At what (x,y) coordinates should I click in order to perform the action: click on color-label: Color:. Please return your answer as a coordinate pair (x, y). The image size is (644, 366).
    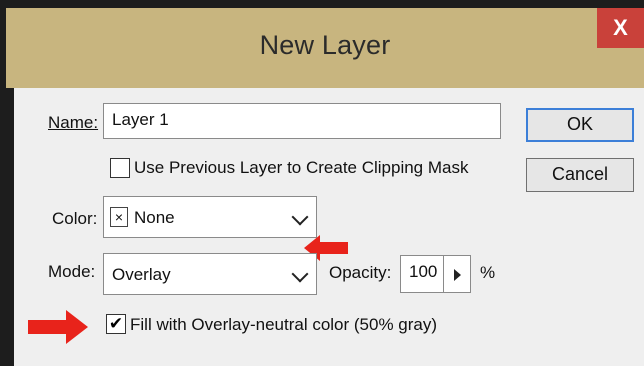
    Looking at the image, I should click on (75, 218).